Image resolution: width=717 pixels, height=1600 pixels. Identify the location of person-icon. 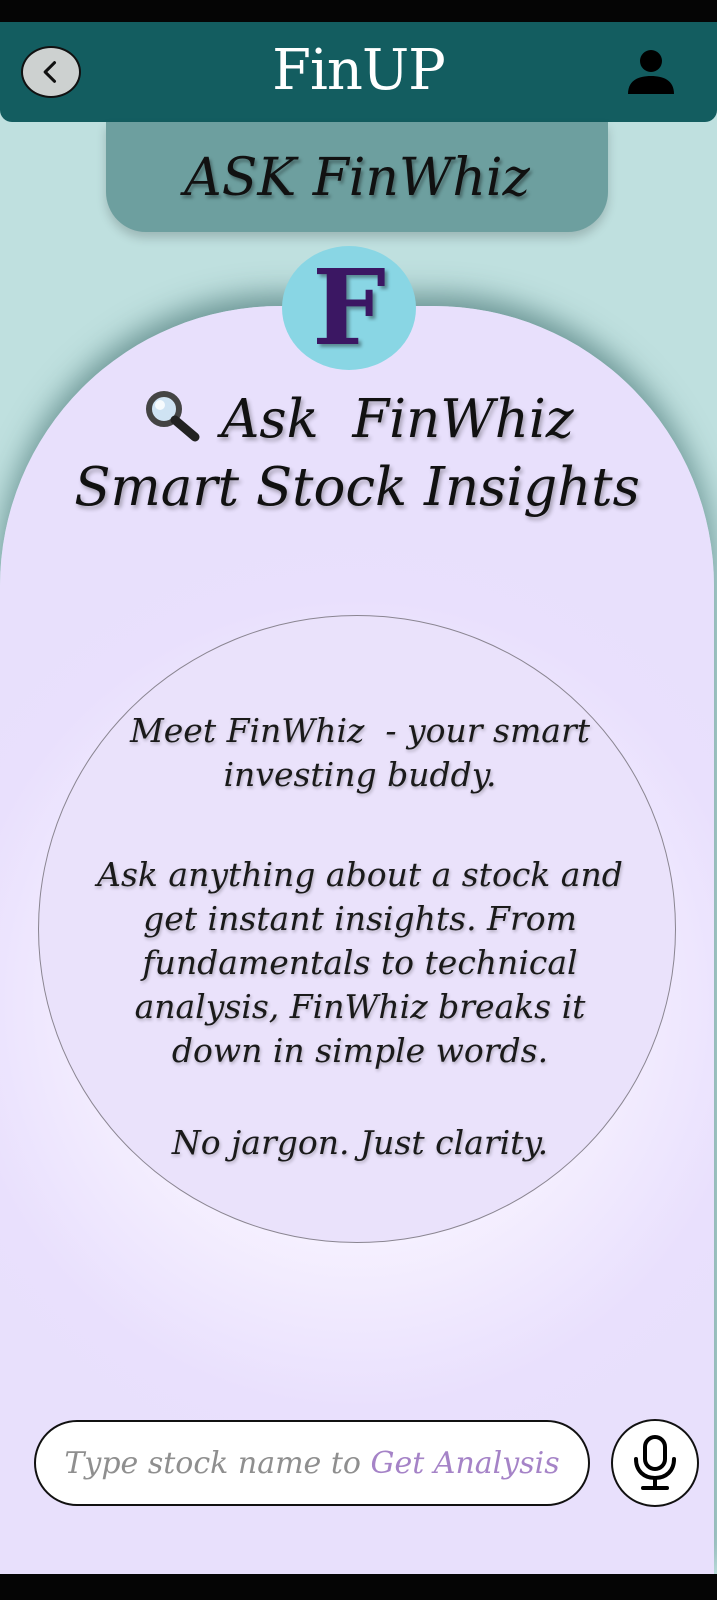
(651, 72).